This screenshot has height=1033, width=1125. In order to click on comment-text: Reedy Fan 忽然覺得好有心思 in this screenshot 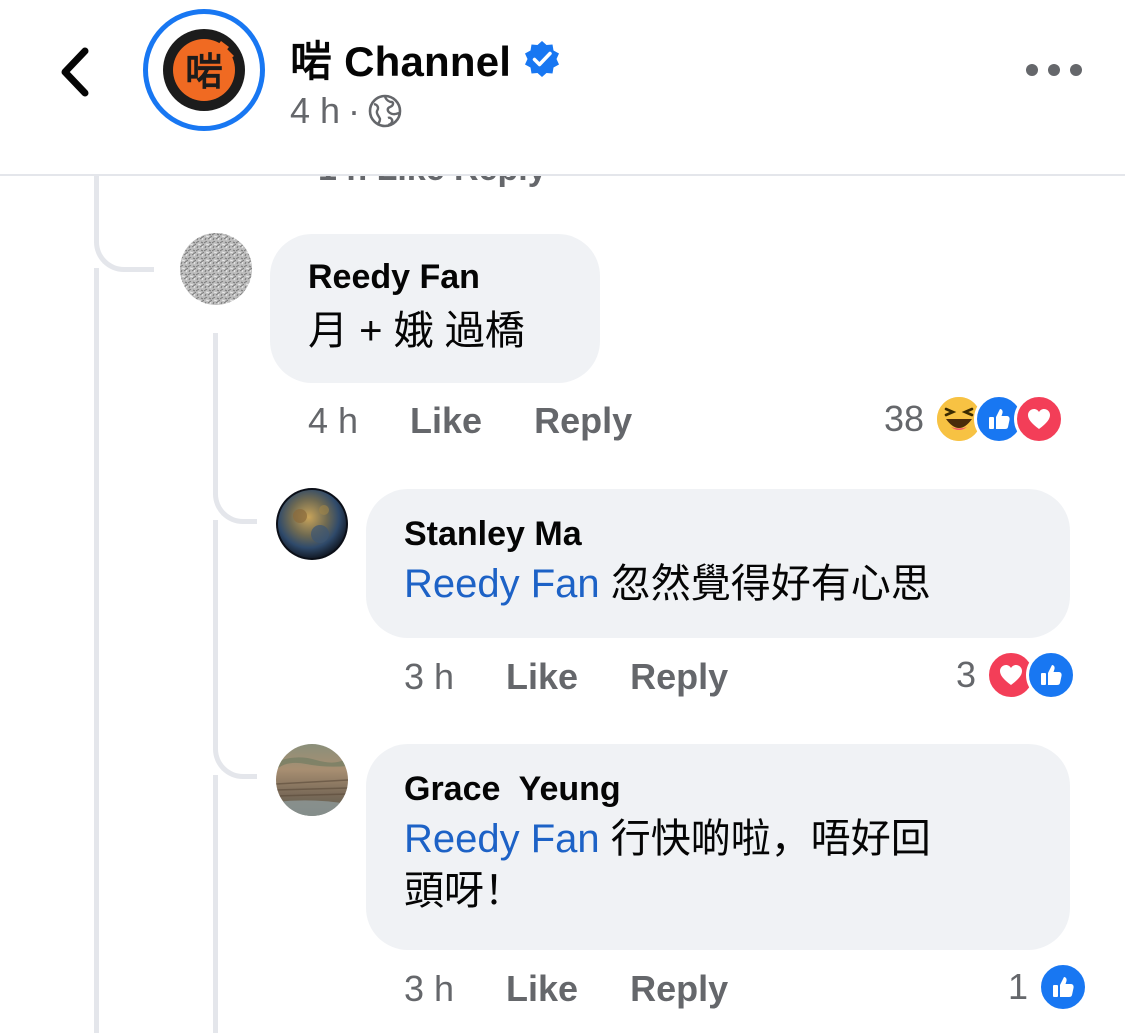, I will do `click(737, 584)`.